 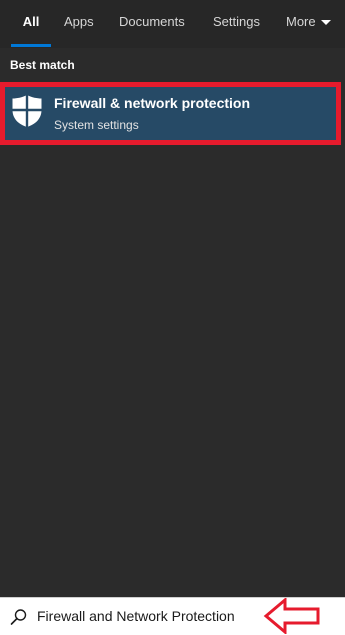 What do you see at coordinates (152, 103) in the screenshot?
I see `result-title: Firewall & network protection` at bounding box center [152, 103].